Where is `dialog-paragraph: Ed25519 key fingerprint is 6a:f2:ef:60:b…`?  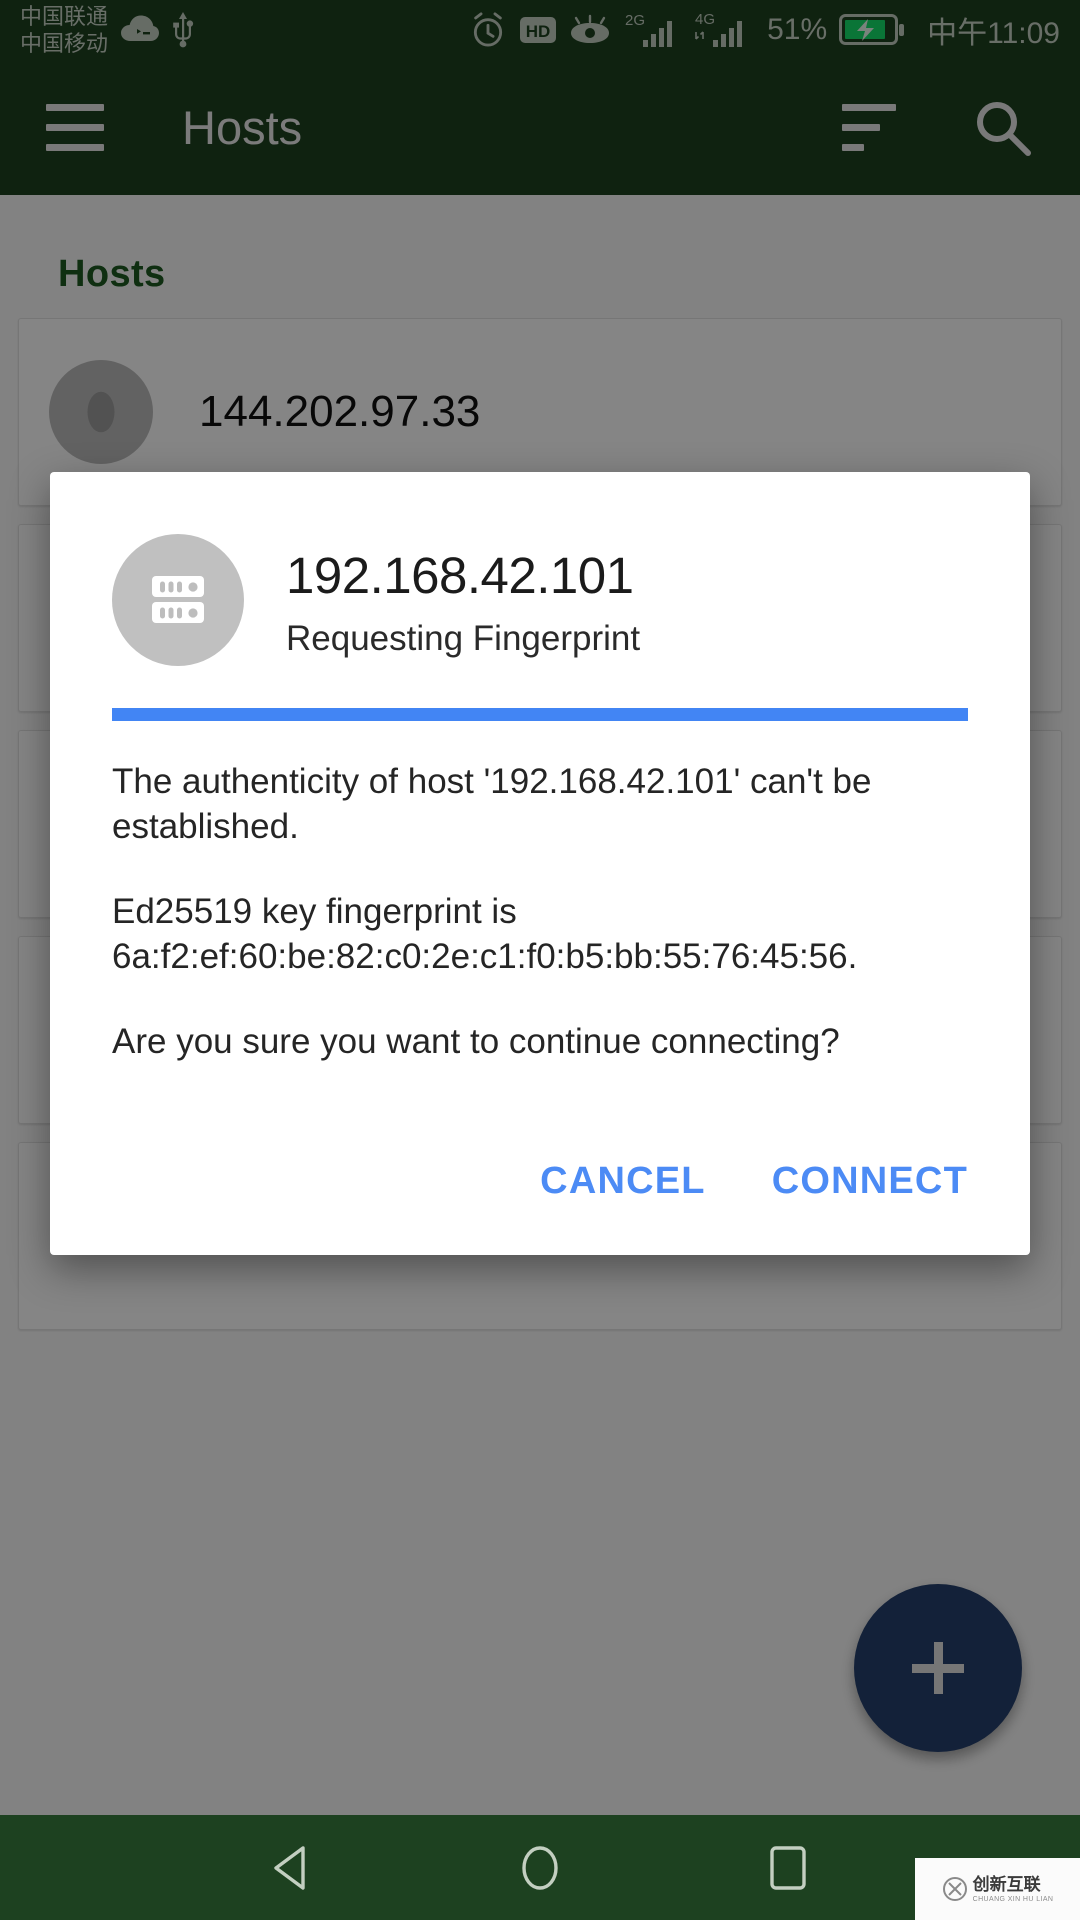
dialog-paragraph: Ed25519 key fingerprint is 6a:f2:ef:60:b… is located at coordinates (485, 934).